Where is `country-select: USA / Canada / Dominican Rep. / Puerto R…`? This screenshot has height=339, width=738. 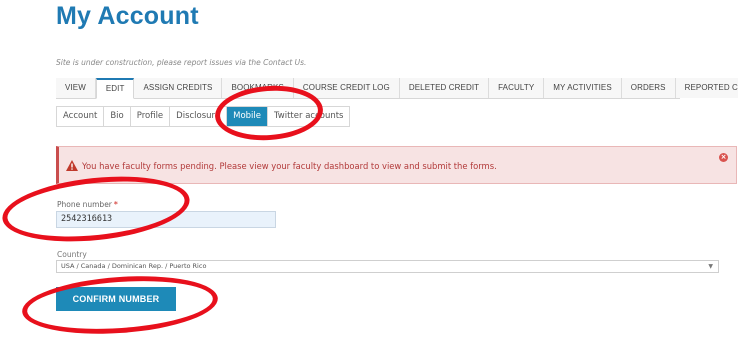 country-select: USA / Canada / Dominican Rep. / Puerto R… is located at coordinates (387, 266).